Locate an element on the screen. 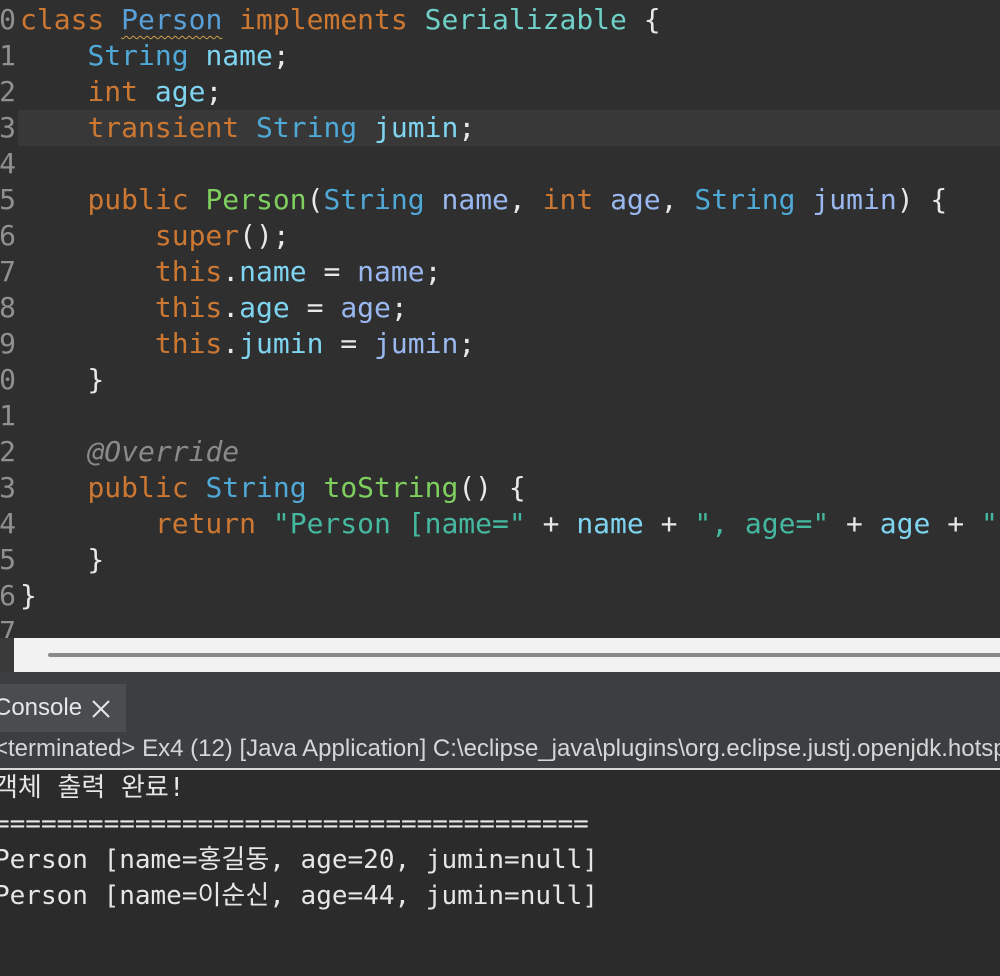 The width and height of the screenshot is (1000, 976). console-output-line: Person [name=이순신, age=44, jumin=null] is located at coordinates (299, 896).